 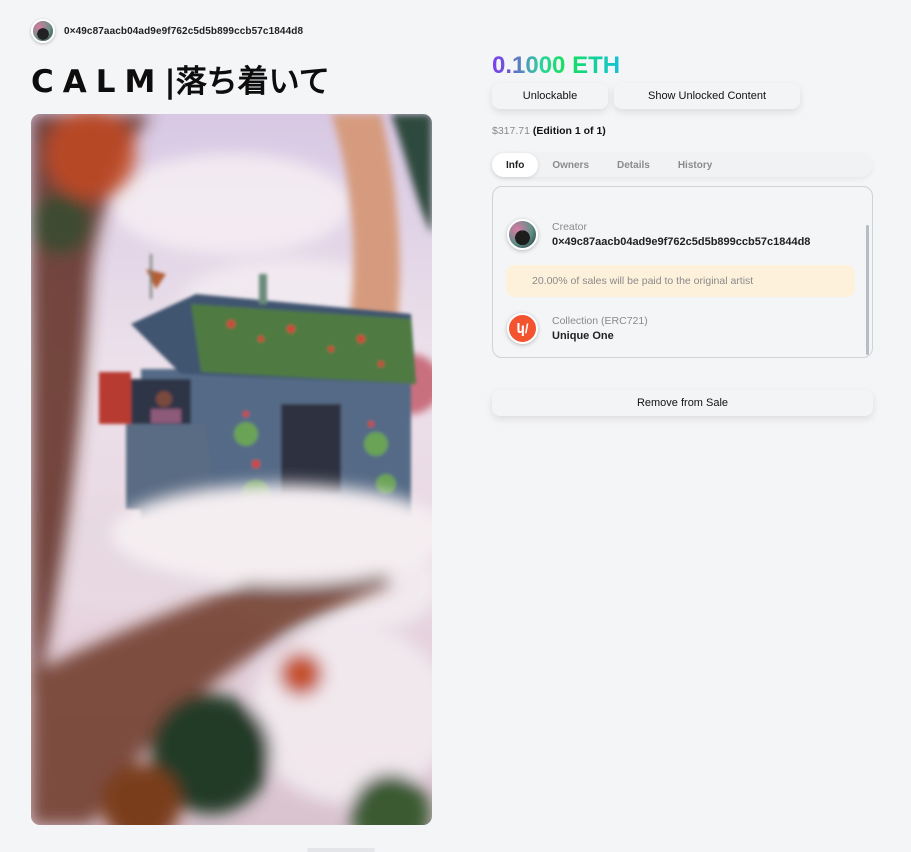 I want to click on show-unlocked-content-button: Show Unlocked Content, so click(x=707, y=96).